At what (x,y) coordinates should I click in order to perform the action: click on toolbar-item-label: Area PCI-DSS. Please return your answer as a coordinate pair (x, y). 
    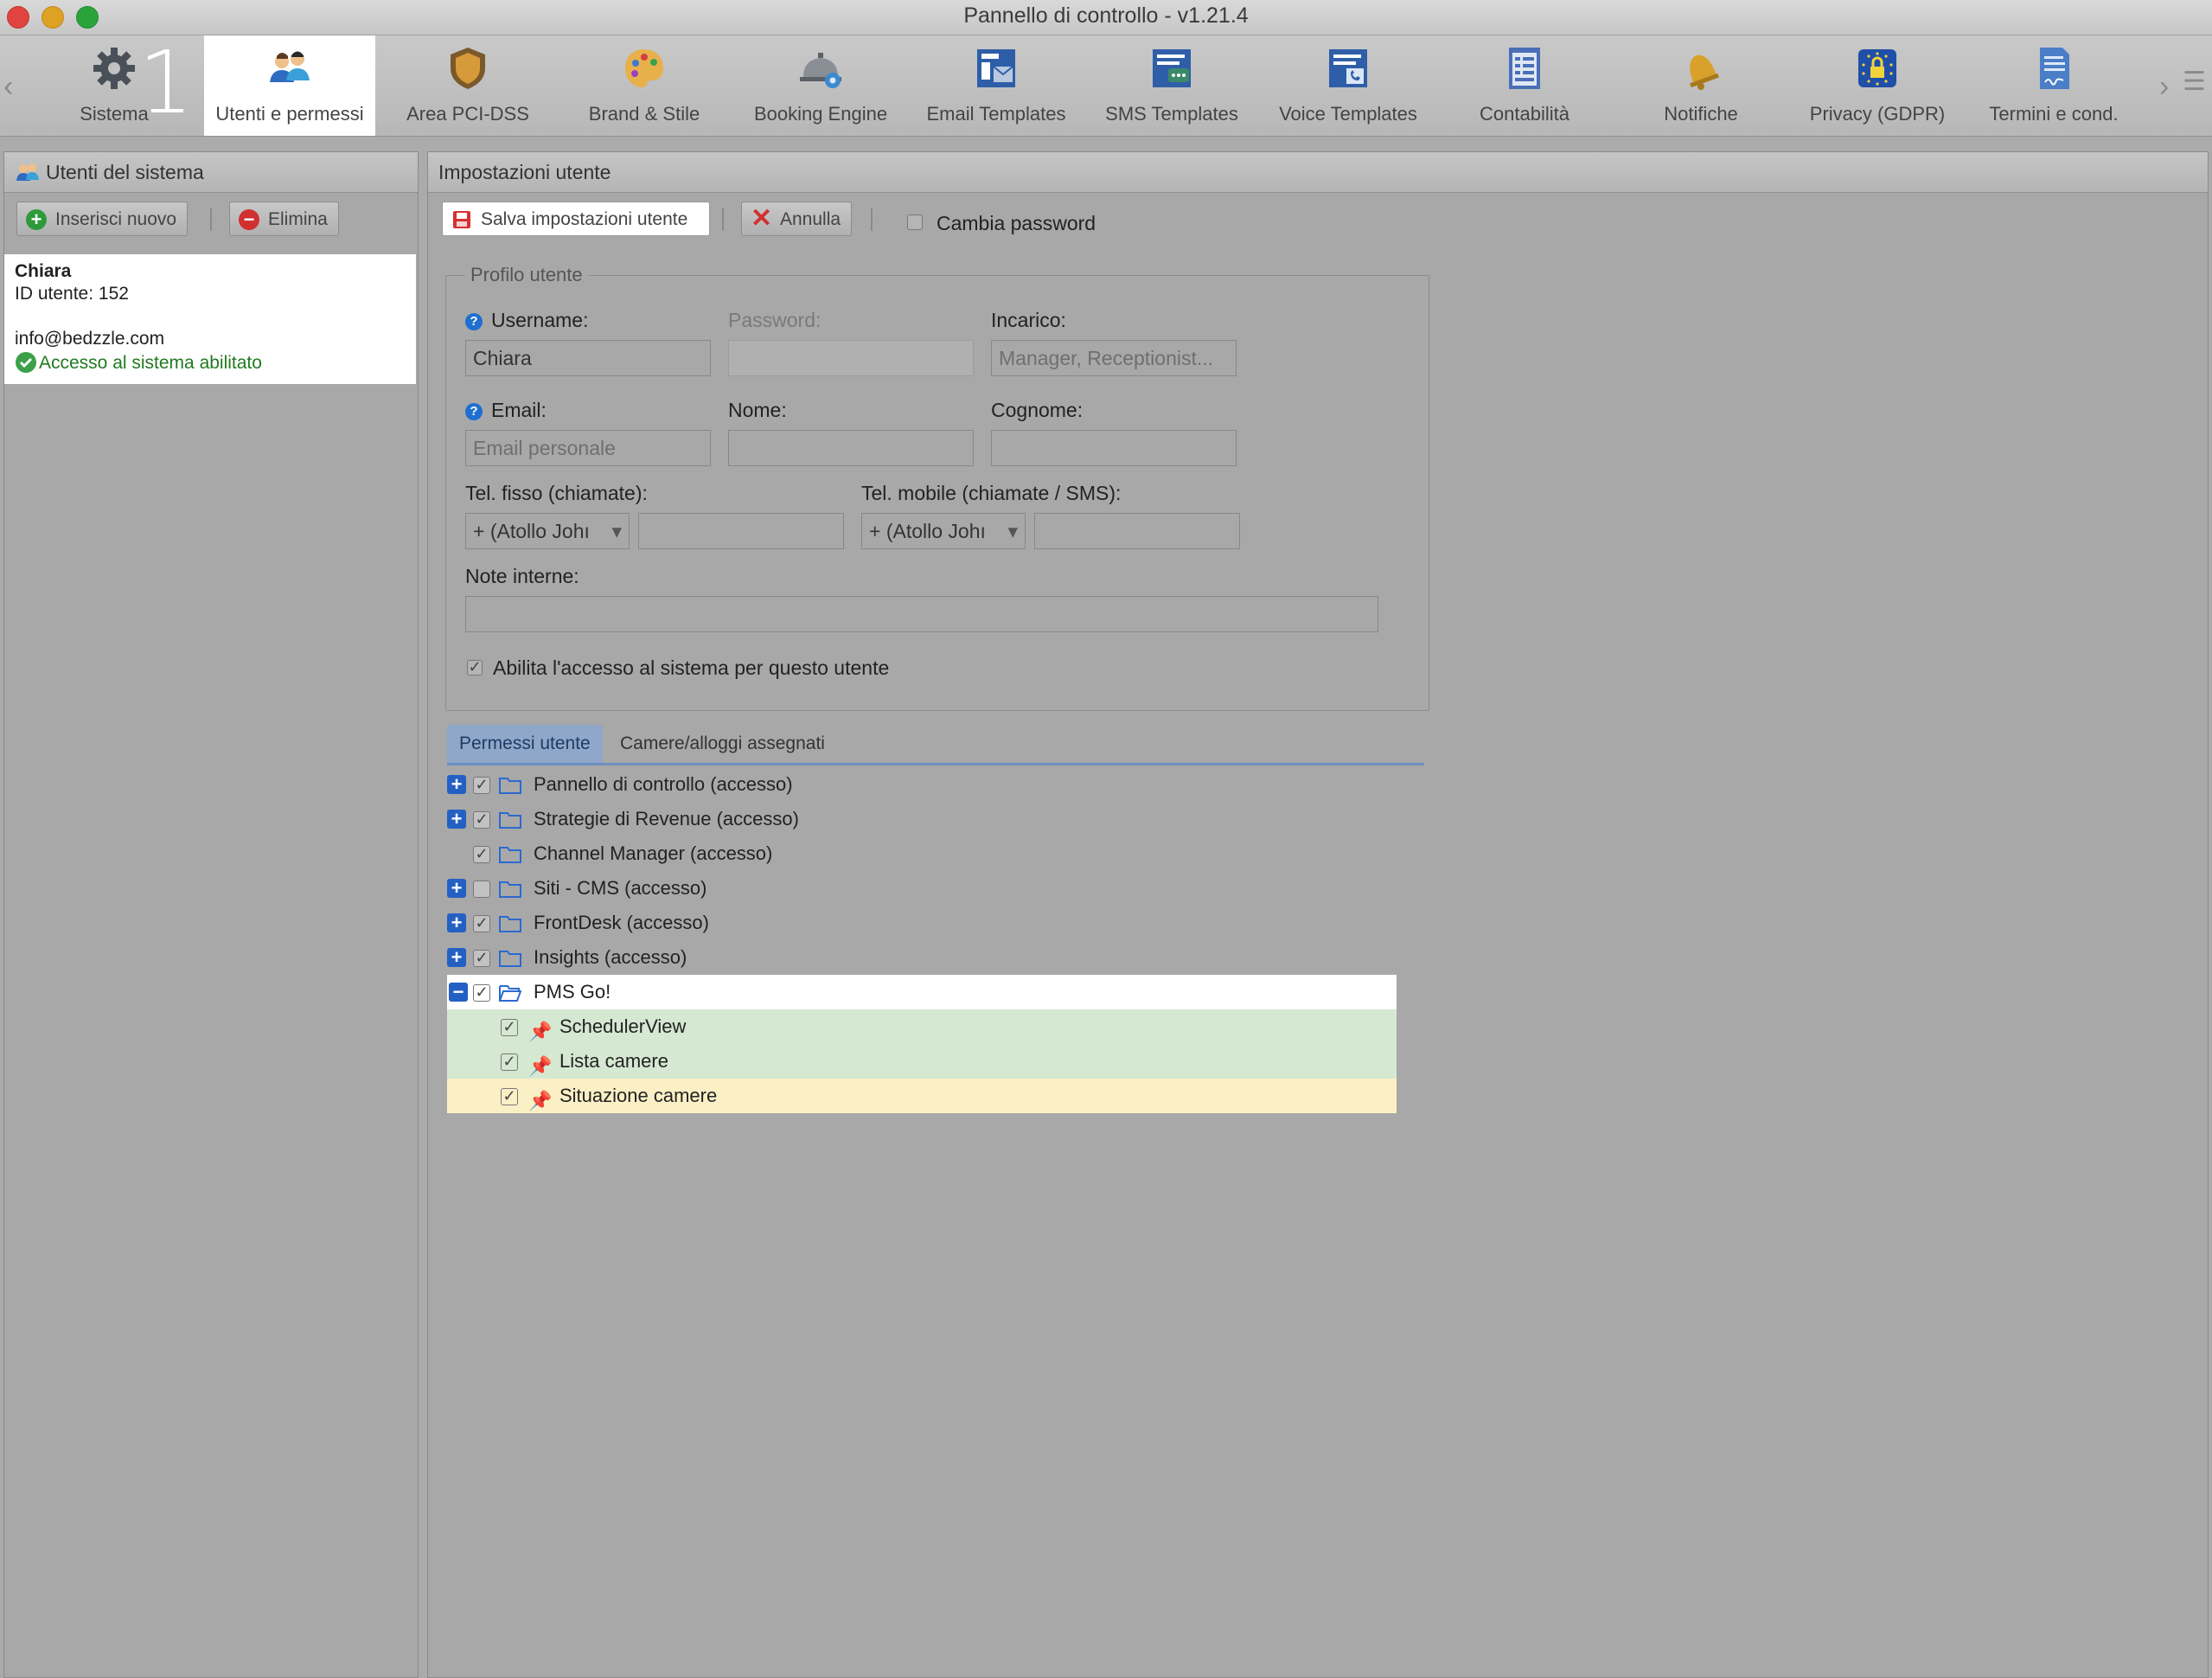
    Looking at the image, I should click on (467, 114).